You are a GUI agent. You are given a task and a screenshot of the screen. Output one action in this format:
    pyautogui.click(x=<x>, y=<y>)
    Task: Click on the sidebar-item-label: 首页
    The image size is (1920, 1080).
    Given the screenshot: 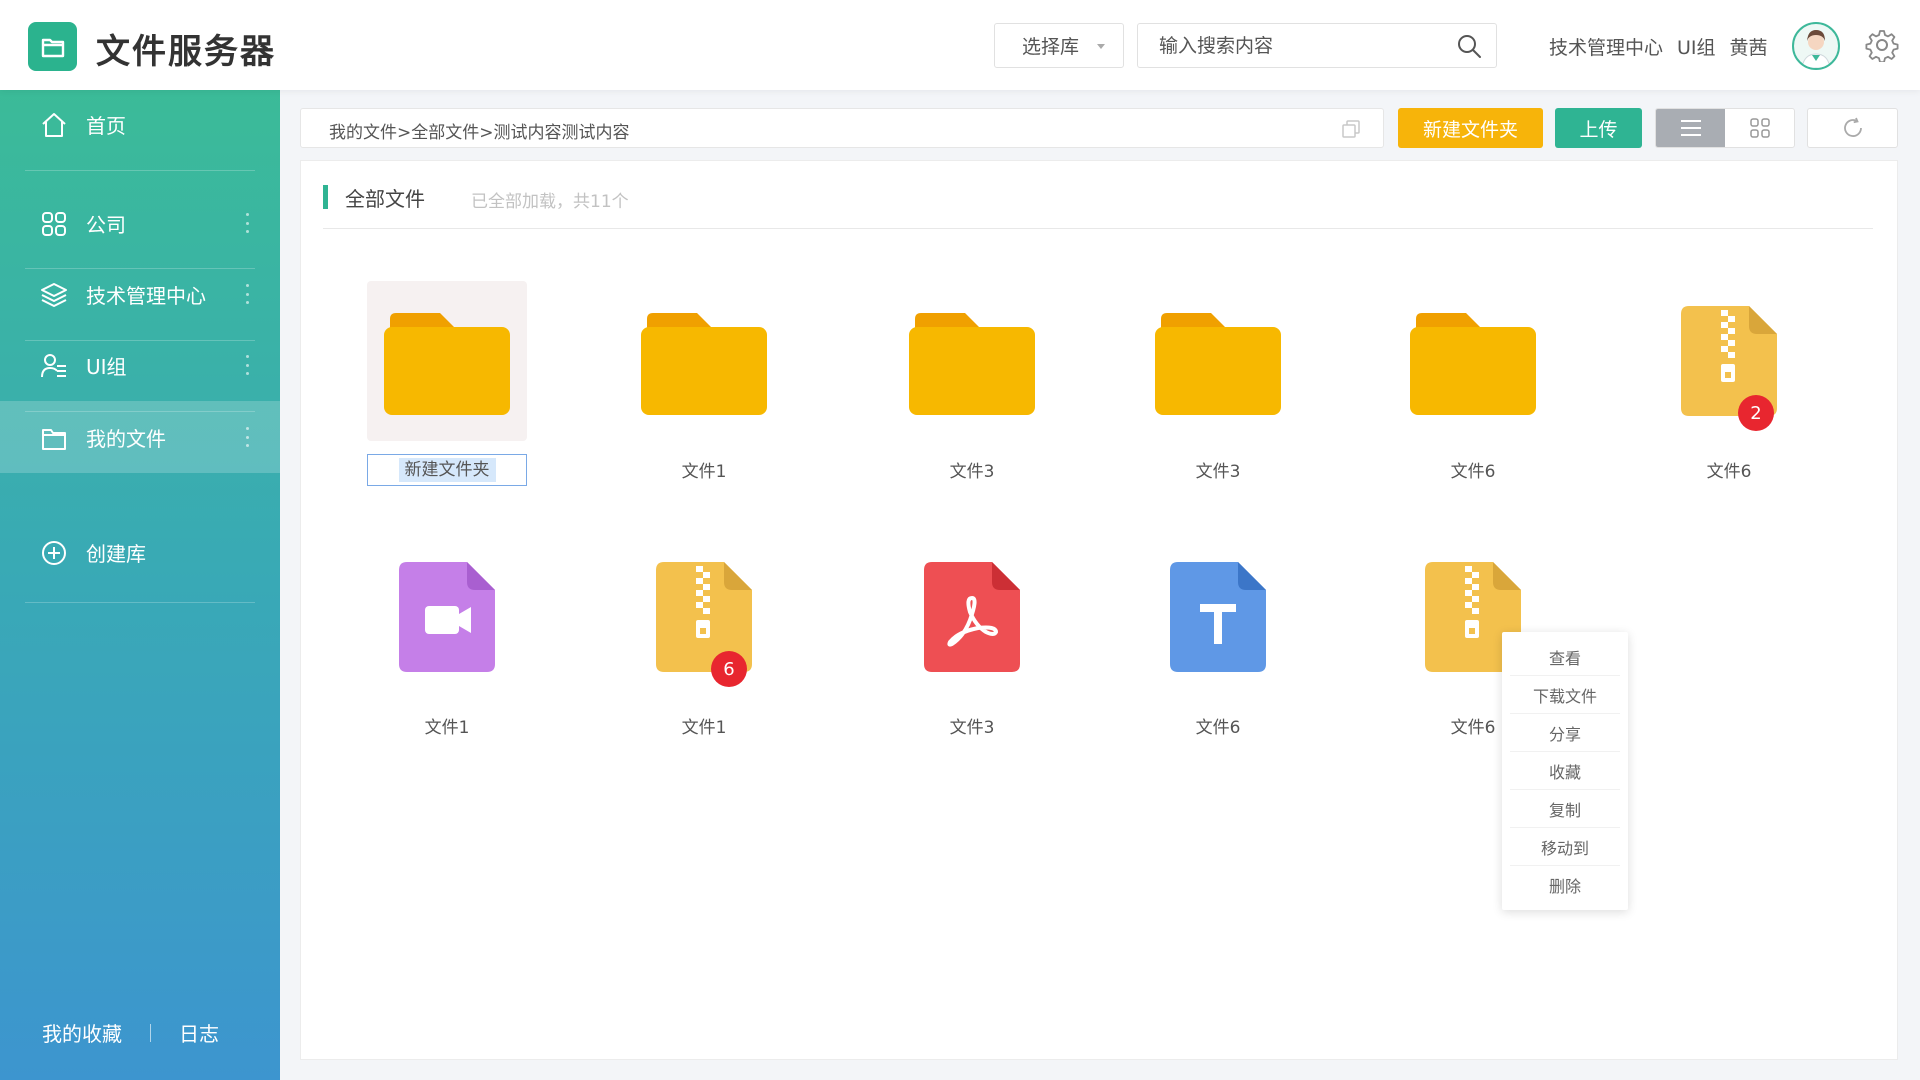 What is the action you would take?
    pyautogui.click(x=106, y=125)
    